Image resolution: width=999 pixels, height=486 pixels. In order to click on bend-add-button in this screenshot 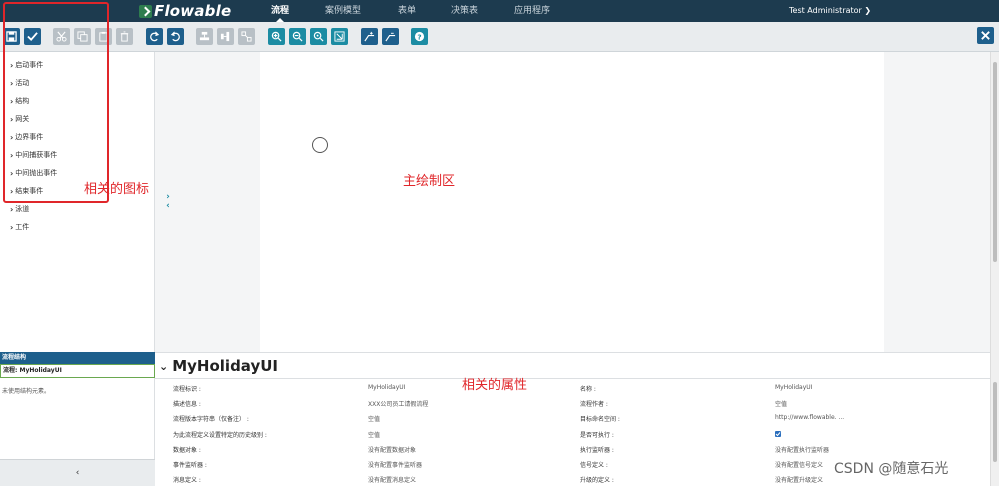, I will do `click(369, 36)`.